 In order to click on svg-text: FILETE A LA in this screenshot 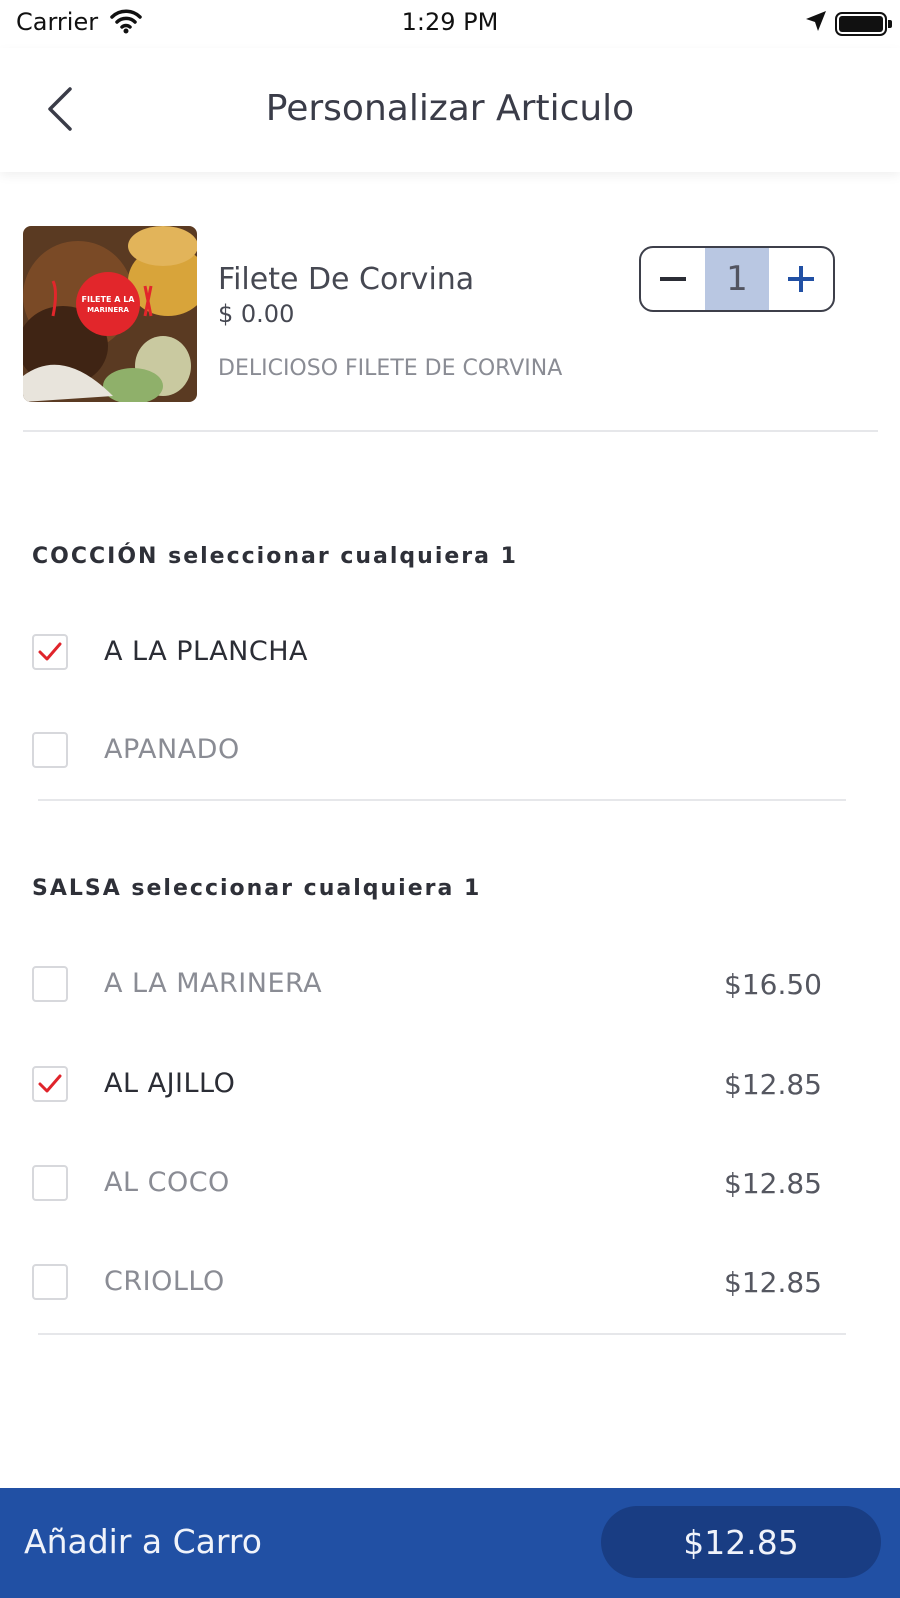, I will do `click(109, 299)`.